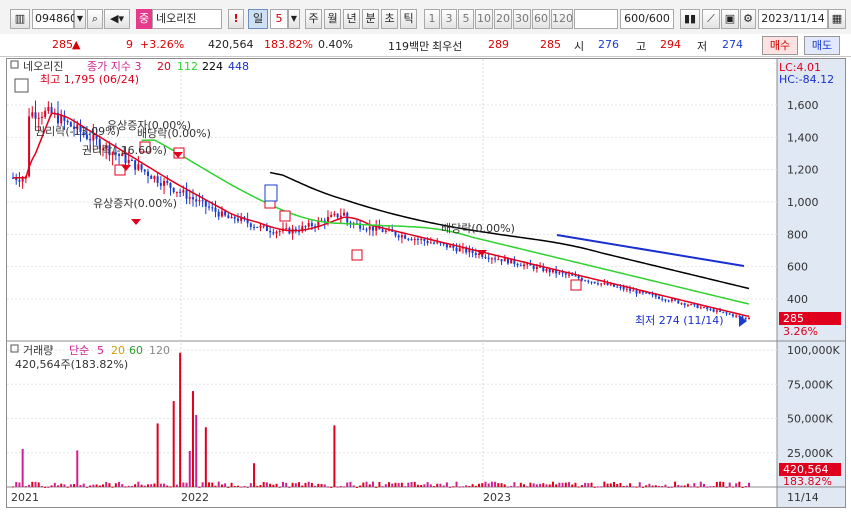  I want to click on interval-5-button: 5, so click(466, 19).